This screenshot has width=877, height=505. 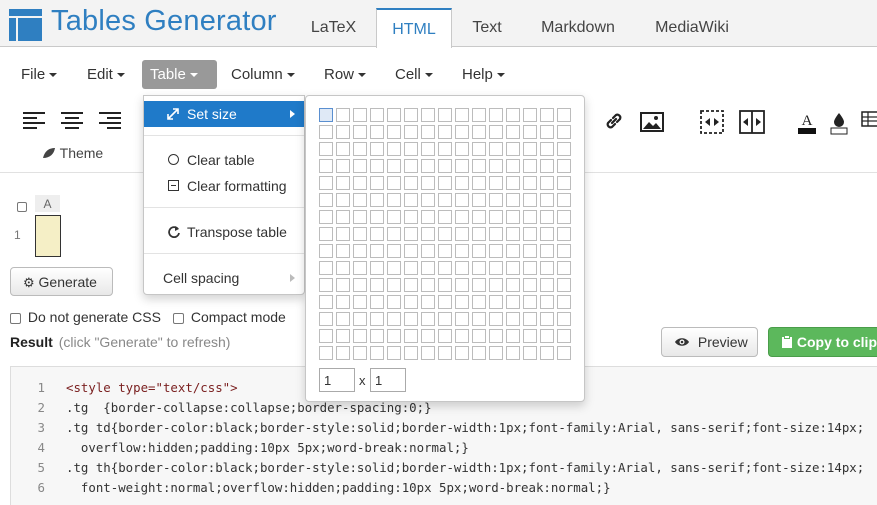 I want to click on tab-text: Text, so click(x=487, y=28).